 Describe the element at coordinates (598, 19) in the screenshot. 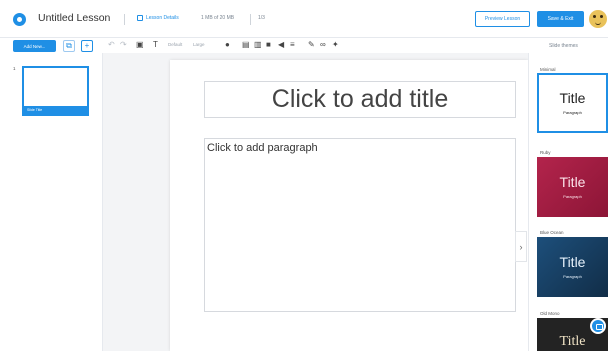

I see `user-avatar` at that location.